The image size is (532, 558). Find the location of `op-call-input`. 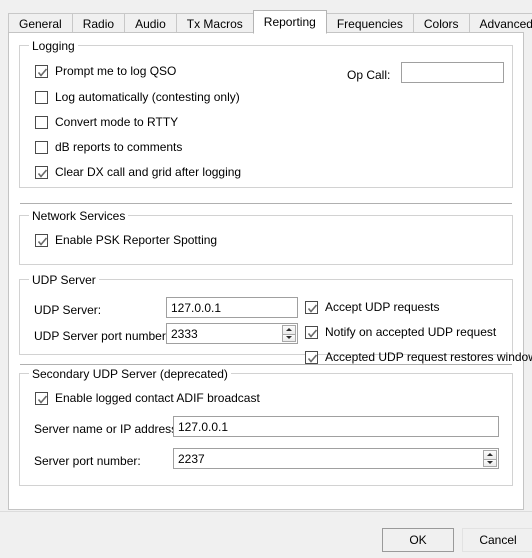

op-call-input is located at coordinates (452, 72).